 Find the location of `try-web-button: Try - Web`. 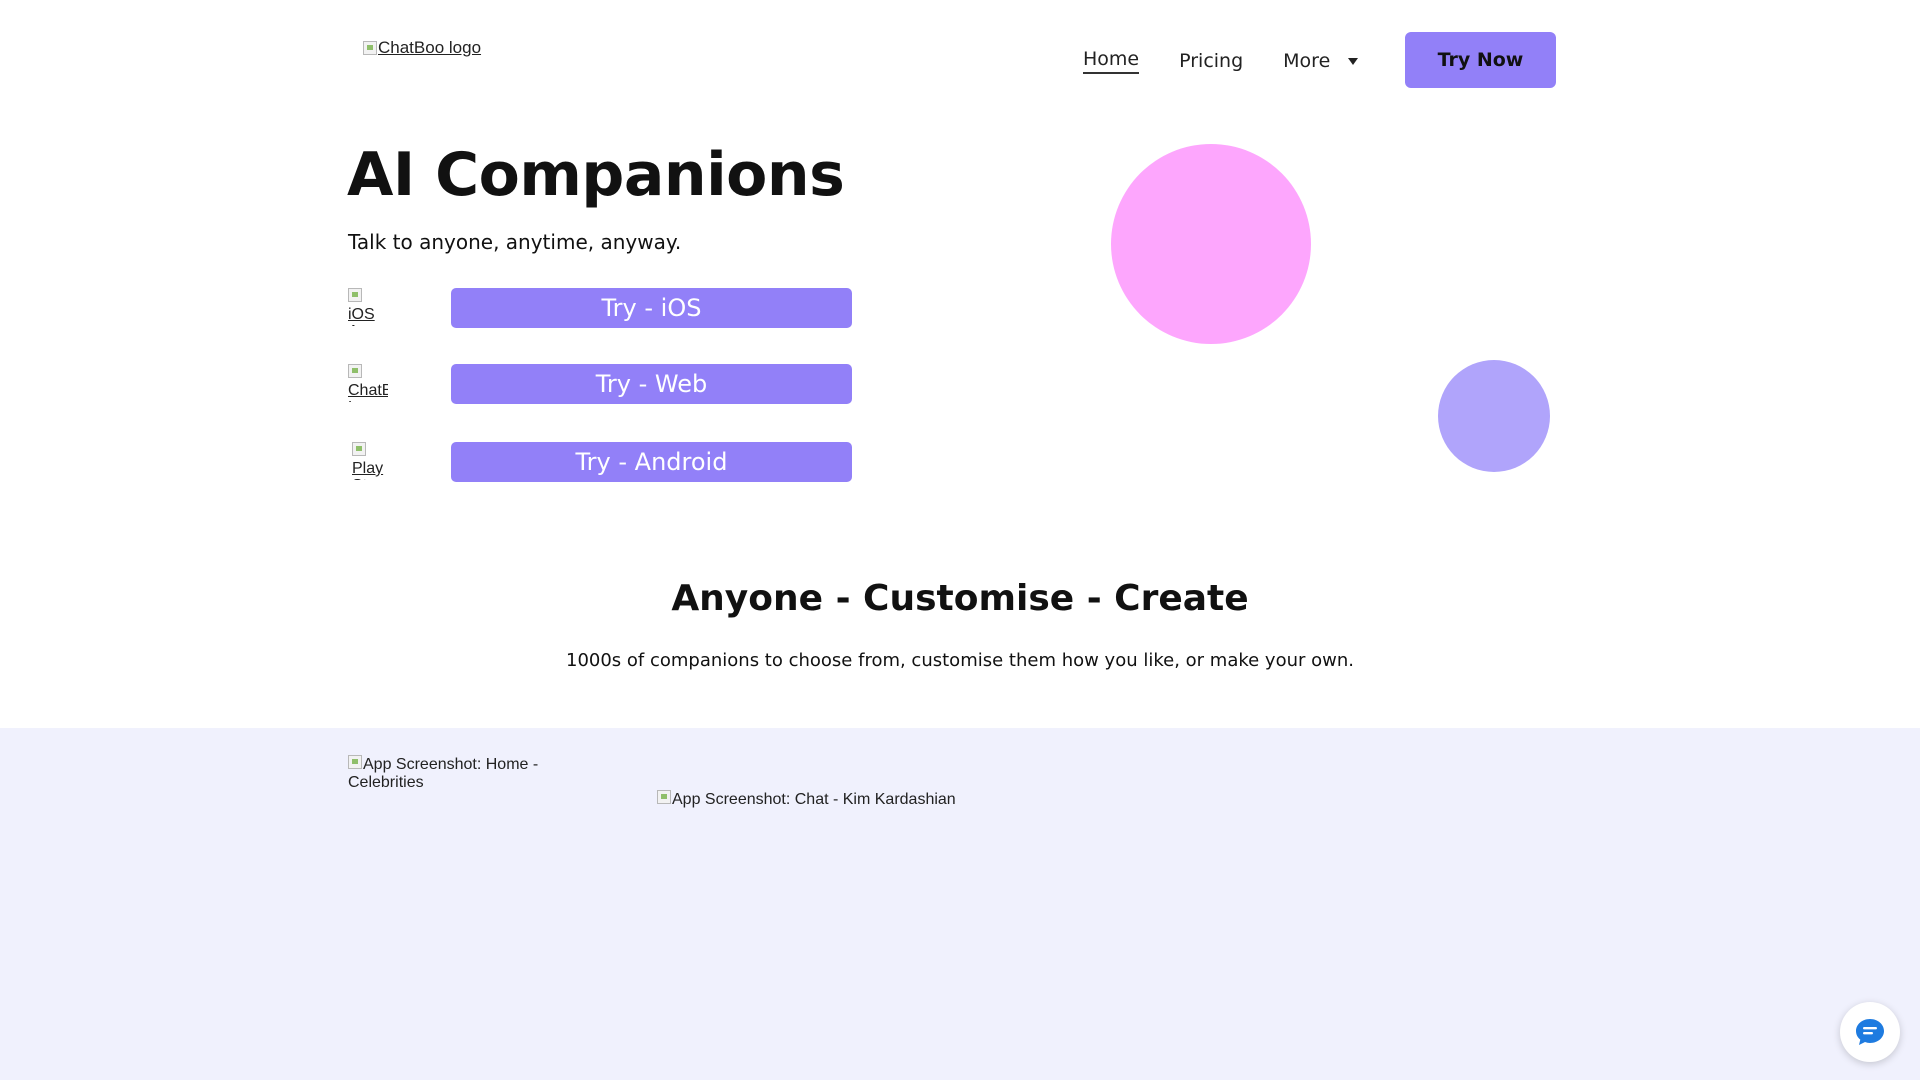

try-web-button: Try - Web is located at coordinates (651, 384).